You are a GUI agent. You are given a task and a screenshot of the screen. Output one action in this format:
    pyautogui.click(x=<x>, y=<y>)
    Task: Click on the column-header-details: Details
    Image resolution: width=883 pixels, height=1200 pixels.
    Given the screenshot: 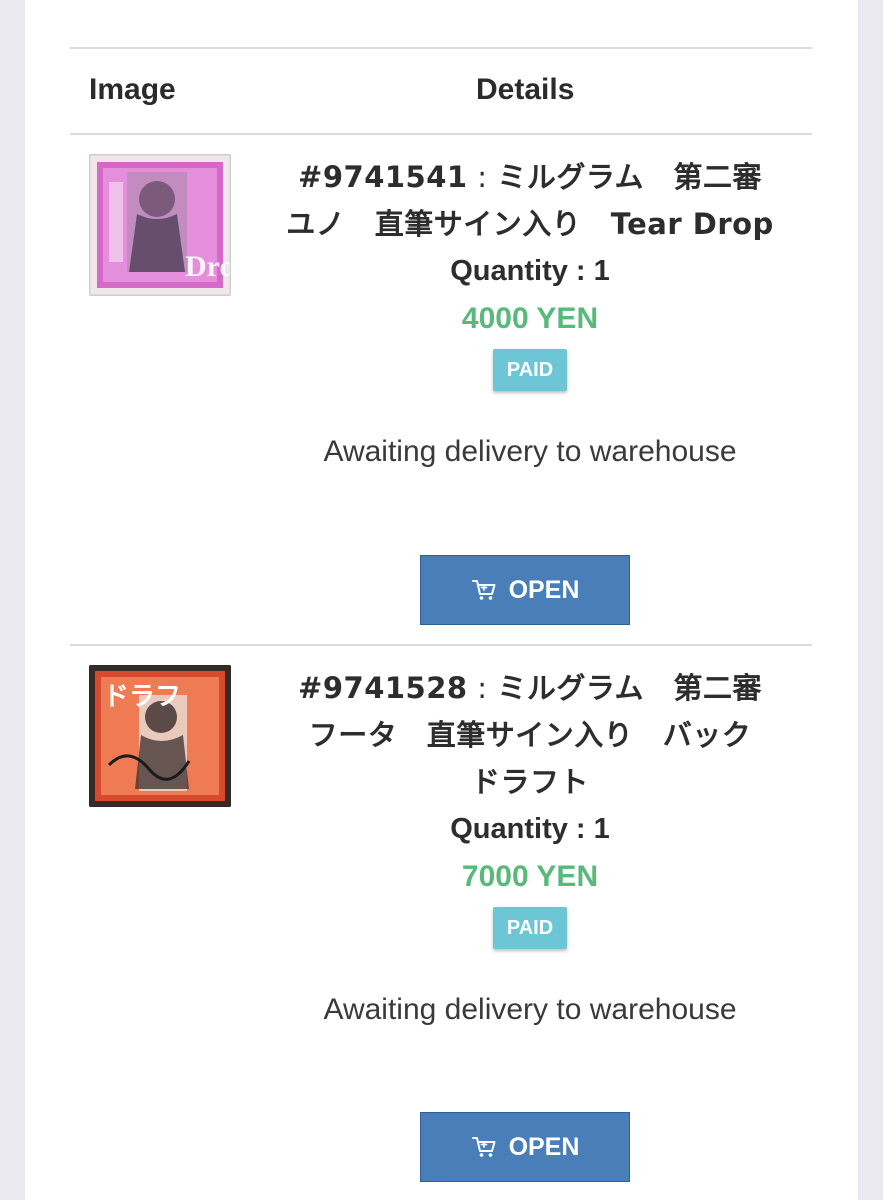 What is the action you would take?
    pyautogui.click(x=525, y=89)
    